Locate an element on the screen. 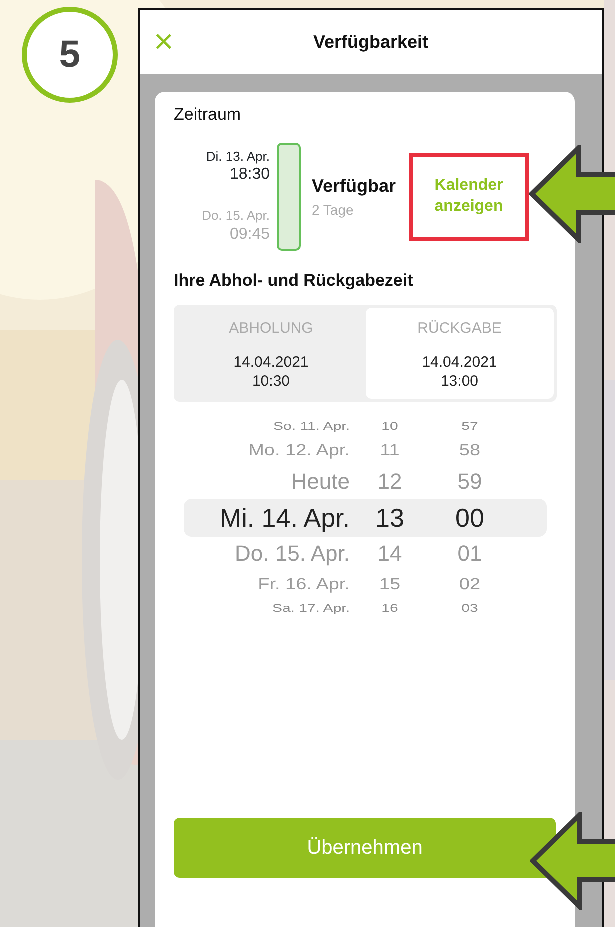 The image size is (615, 927). picker-row: So. 11. Apr. 10 57 is located at coordinates (365, 427).